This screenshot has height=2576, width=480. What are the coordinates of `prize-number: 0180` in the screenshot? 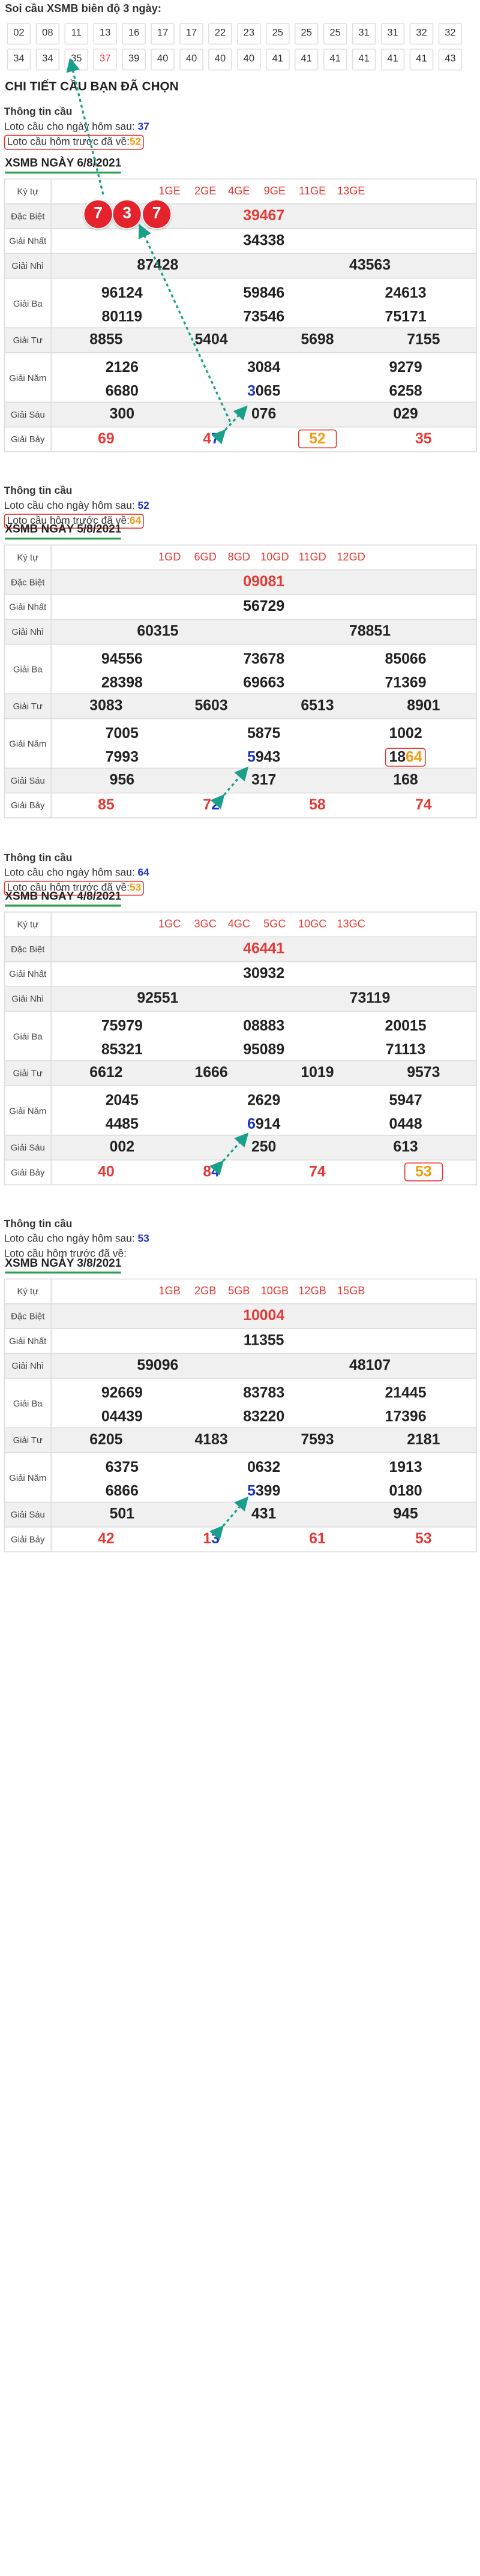 It's located at (405, 1491).